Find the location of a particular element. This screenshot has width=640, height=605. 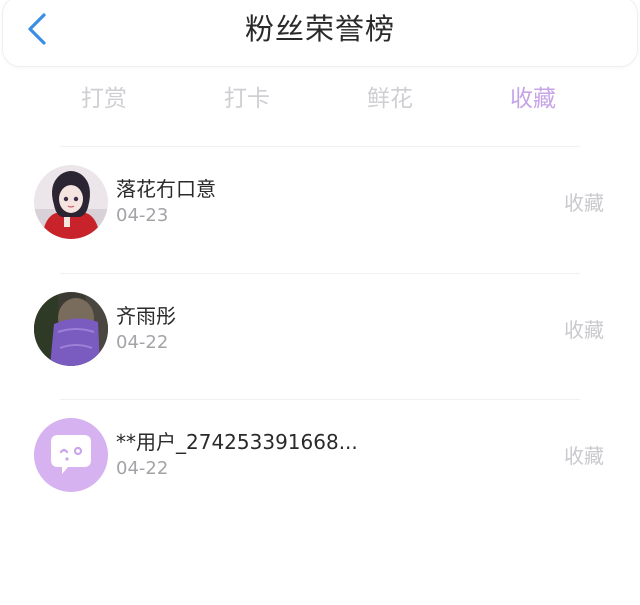

tab-checkin: 打卡 is located at coordinates (247, 99).